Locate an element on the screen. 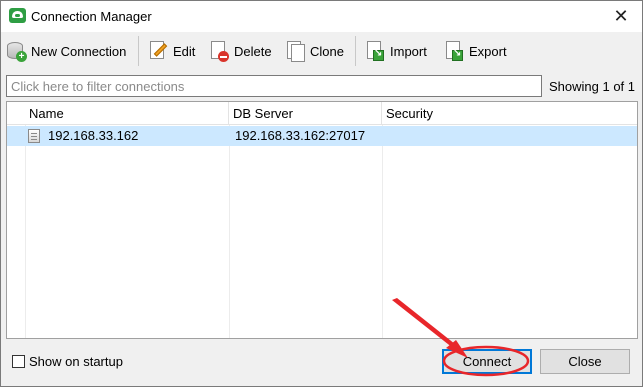 The width and height of the screenshot is (643, 387). grid-header: Name DB Server Security is located at coordinates (322, 113).